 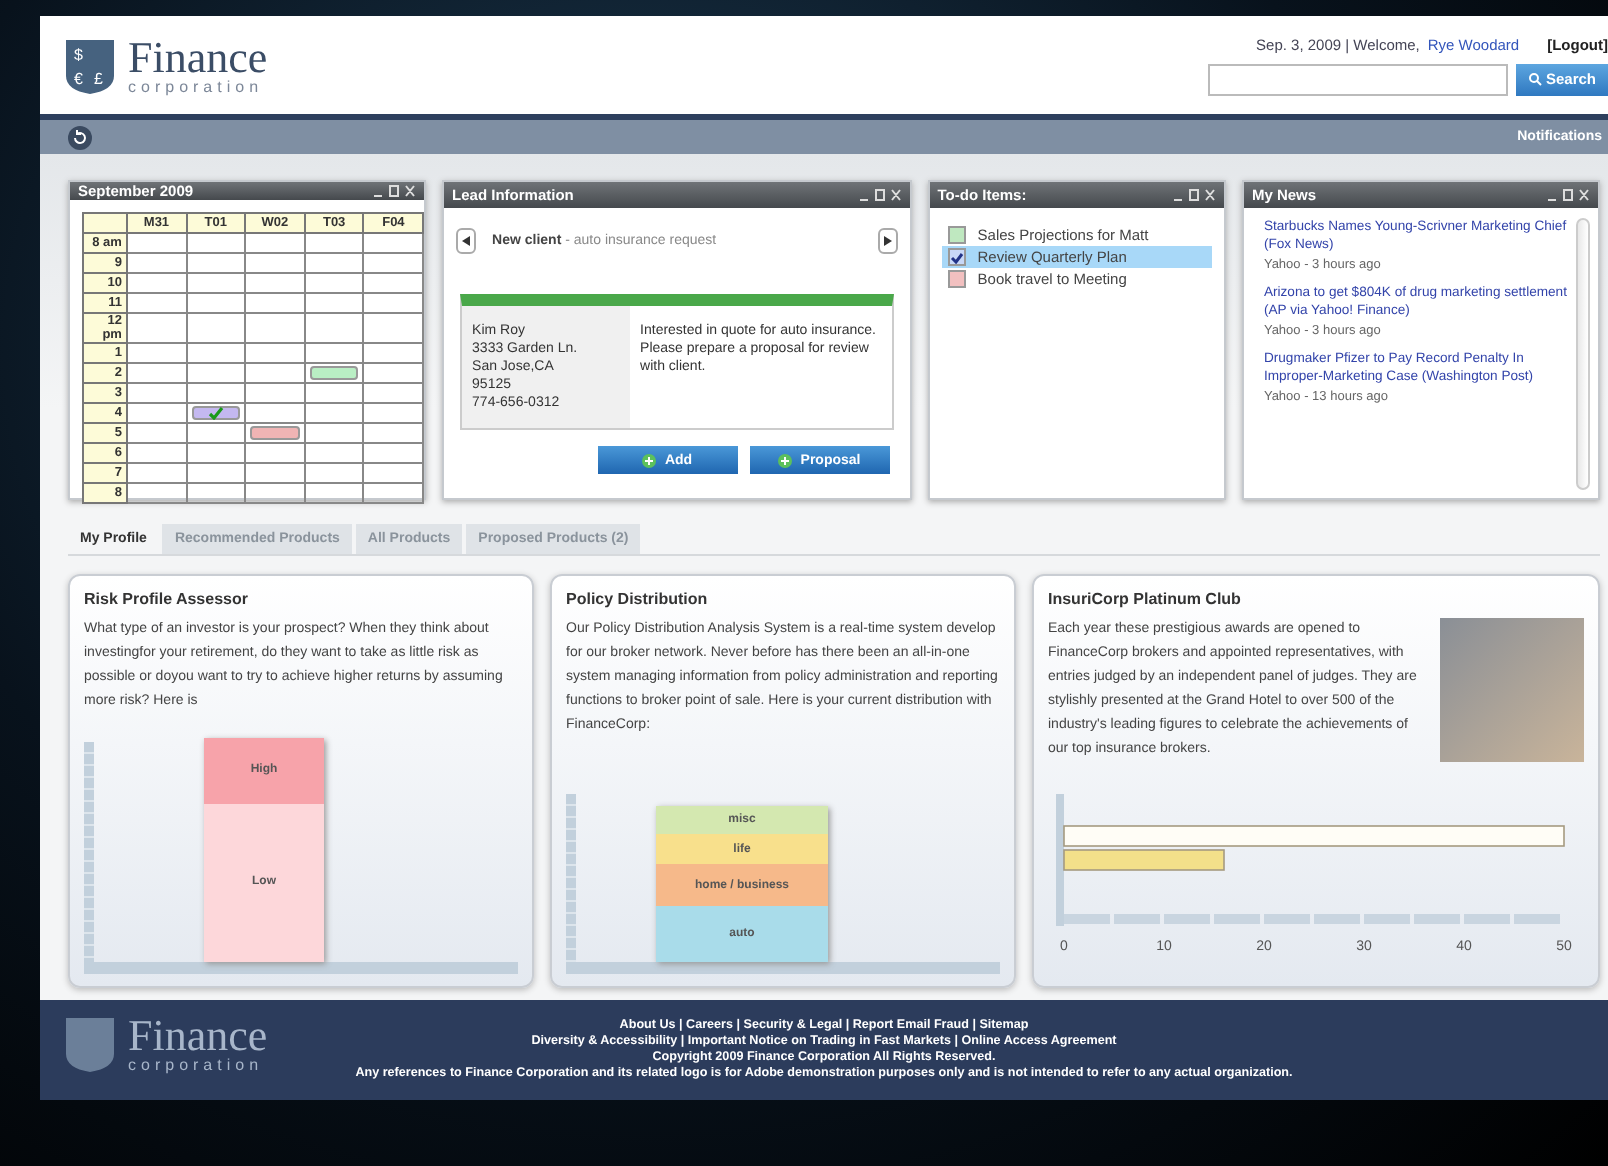 I want to click on calendar-corner, so click(x=105, y=223).